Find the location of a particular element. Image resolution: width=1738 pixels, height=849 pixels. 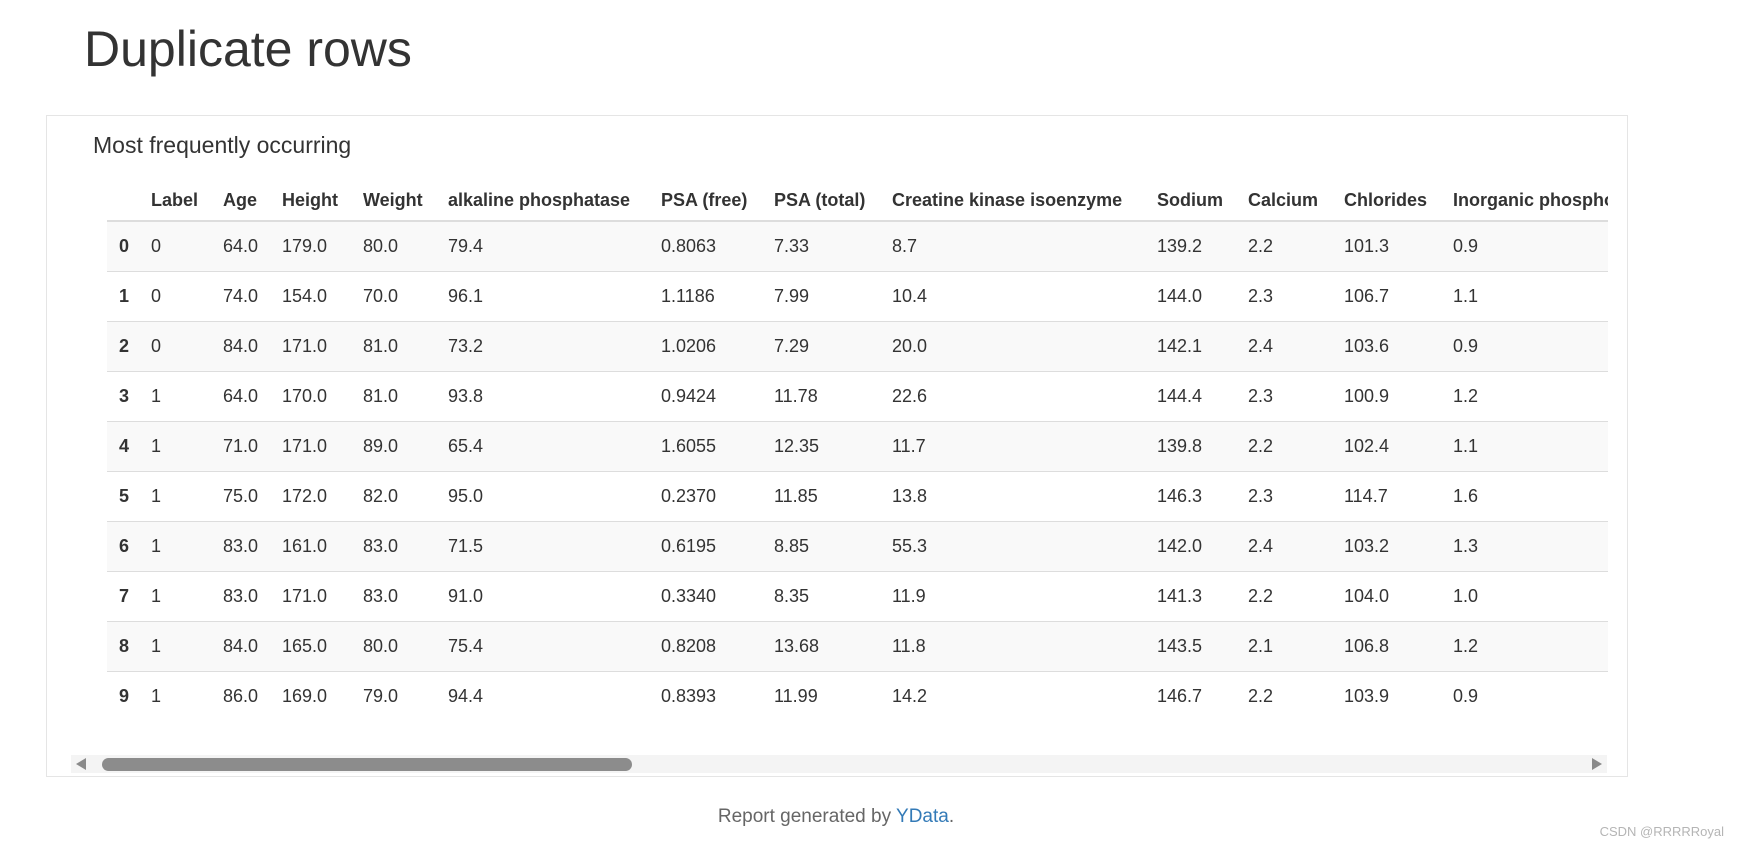

table-cell: 94.4 is located at coordinates (542, 695).